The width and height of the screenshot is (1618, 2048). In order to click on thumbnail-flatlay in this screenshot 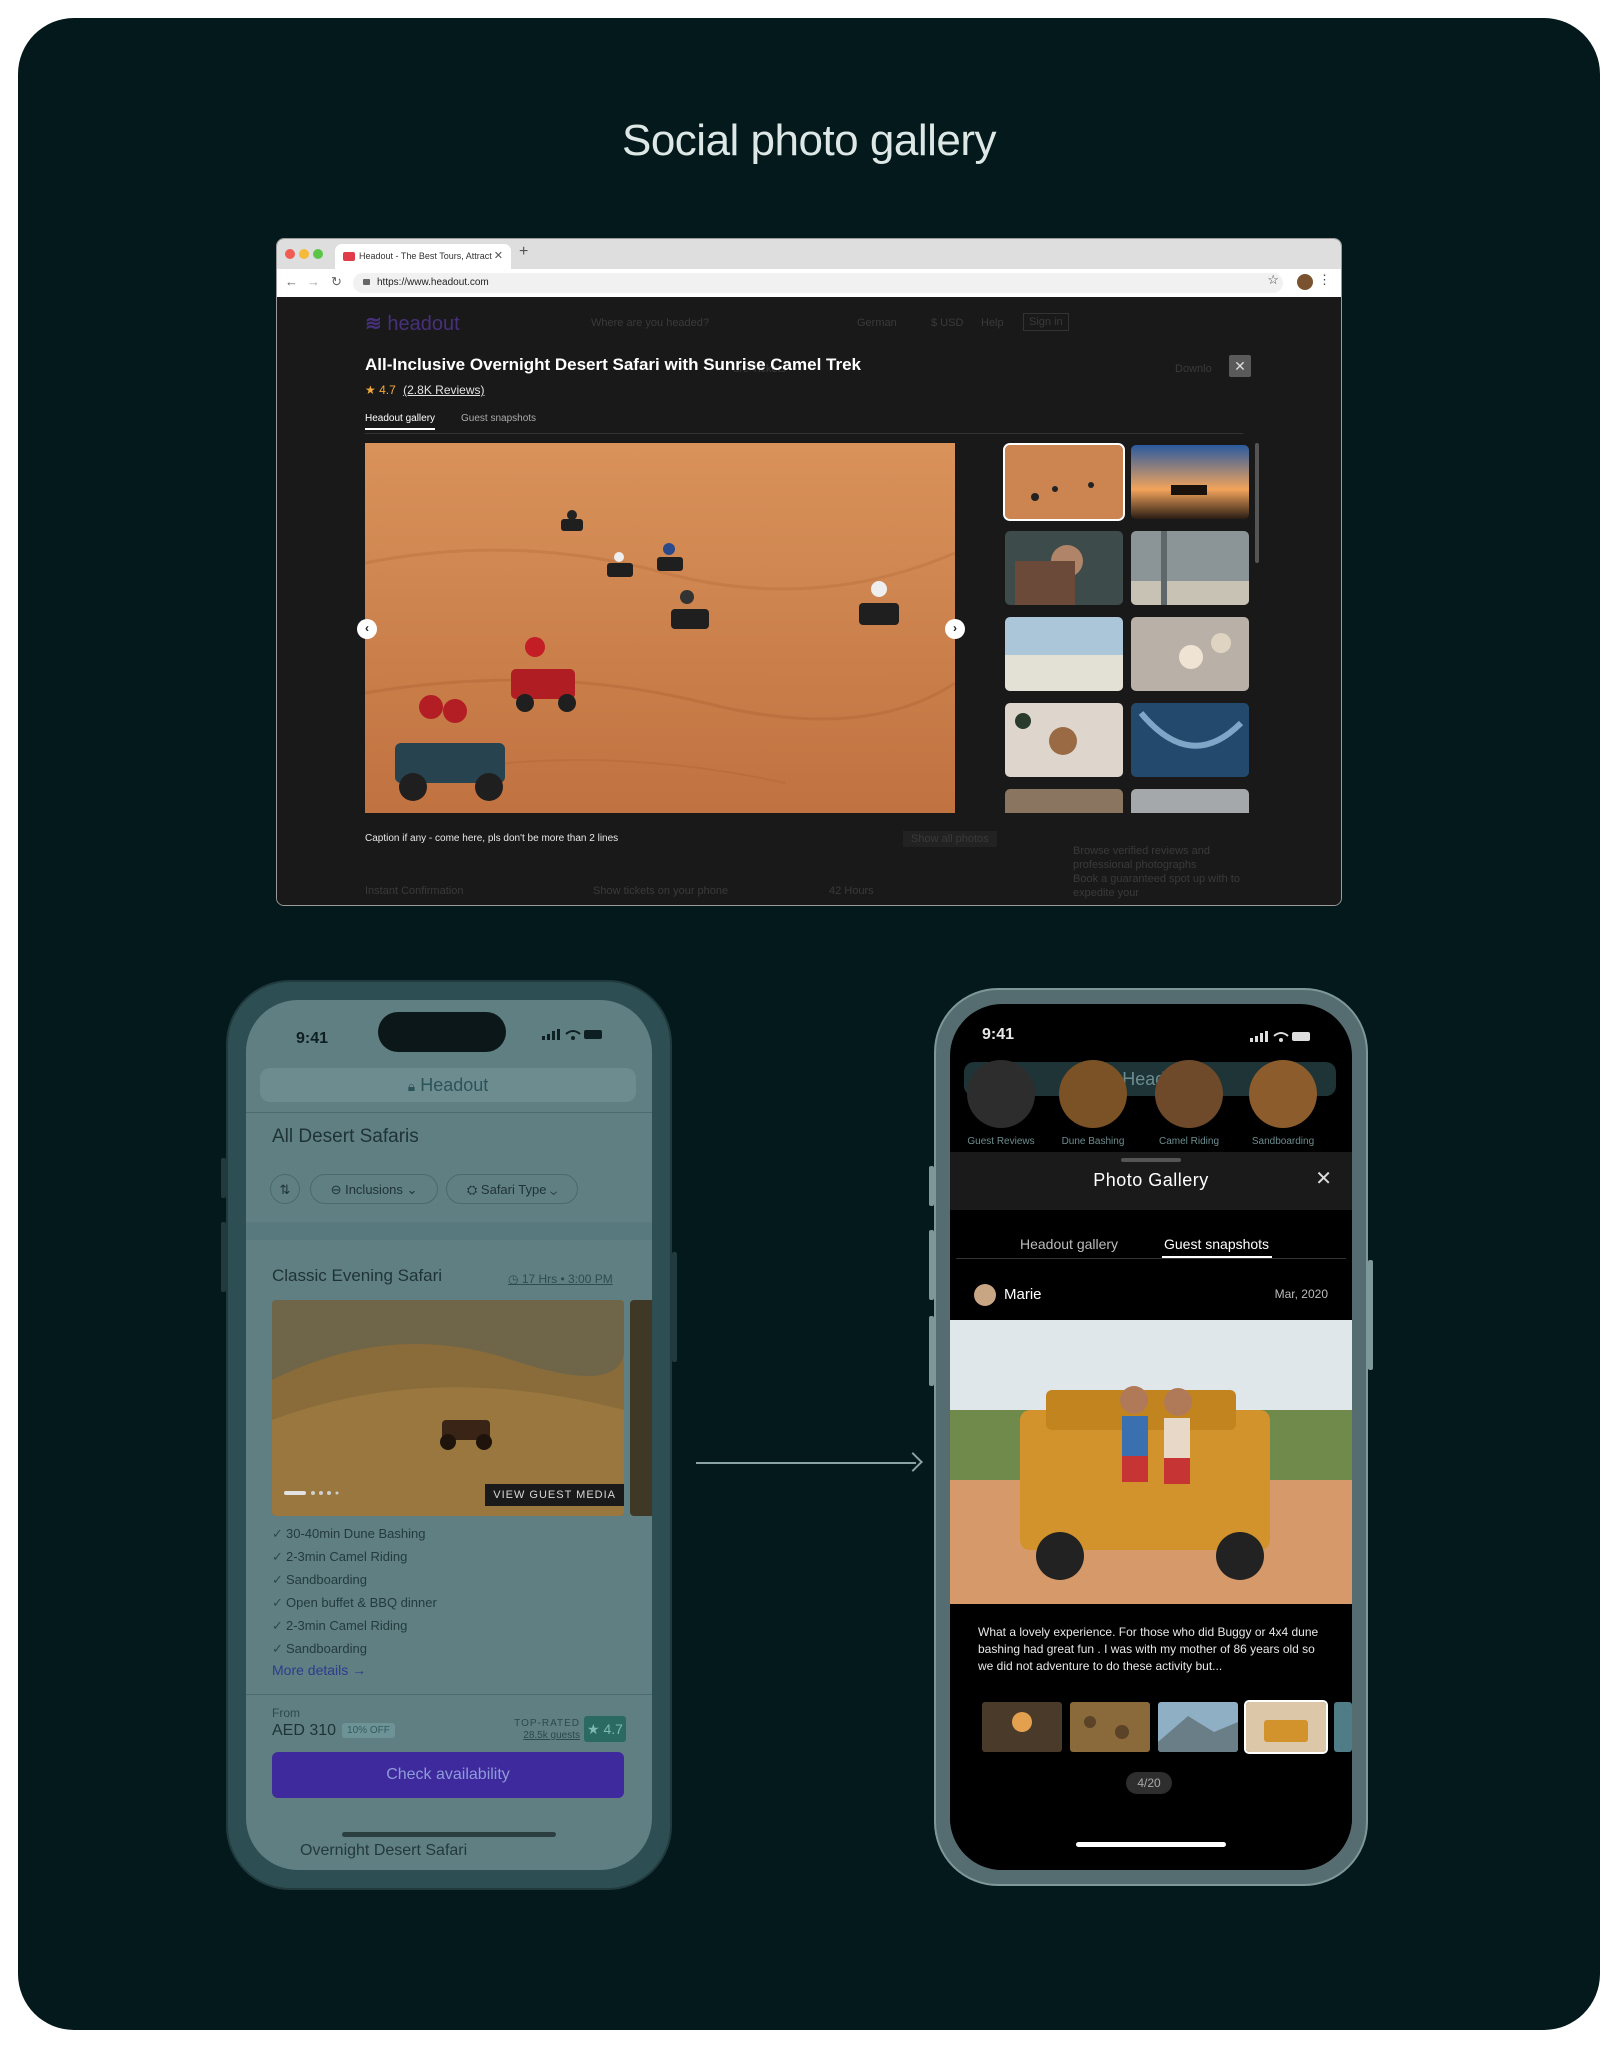, I will do `click(1064, 740)`.